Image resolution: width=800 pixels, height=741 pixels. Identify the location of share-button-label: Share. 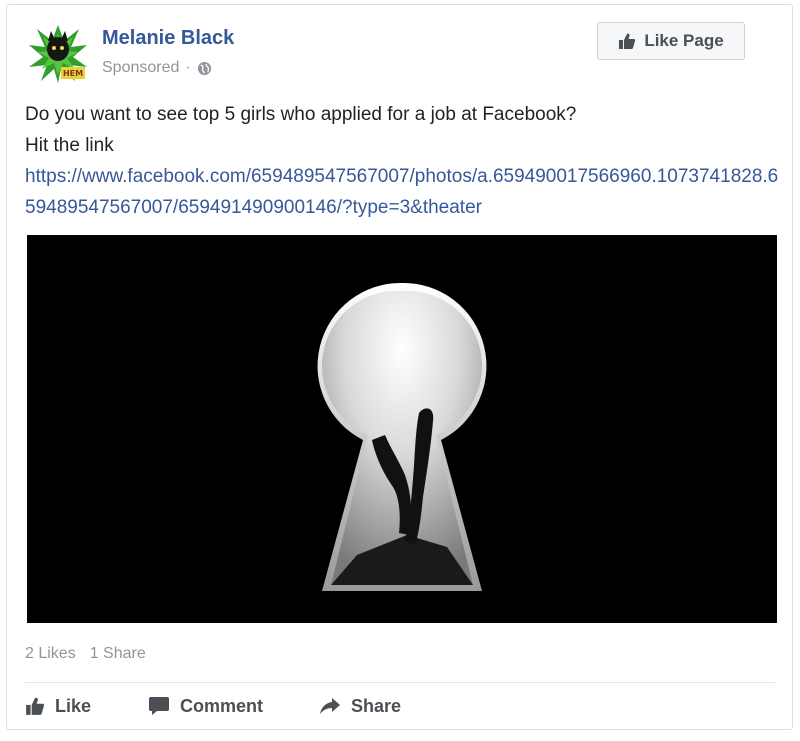
(376, 705).